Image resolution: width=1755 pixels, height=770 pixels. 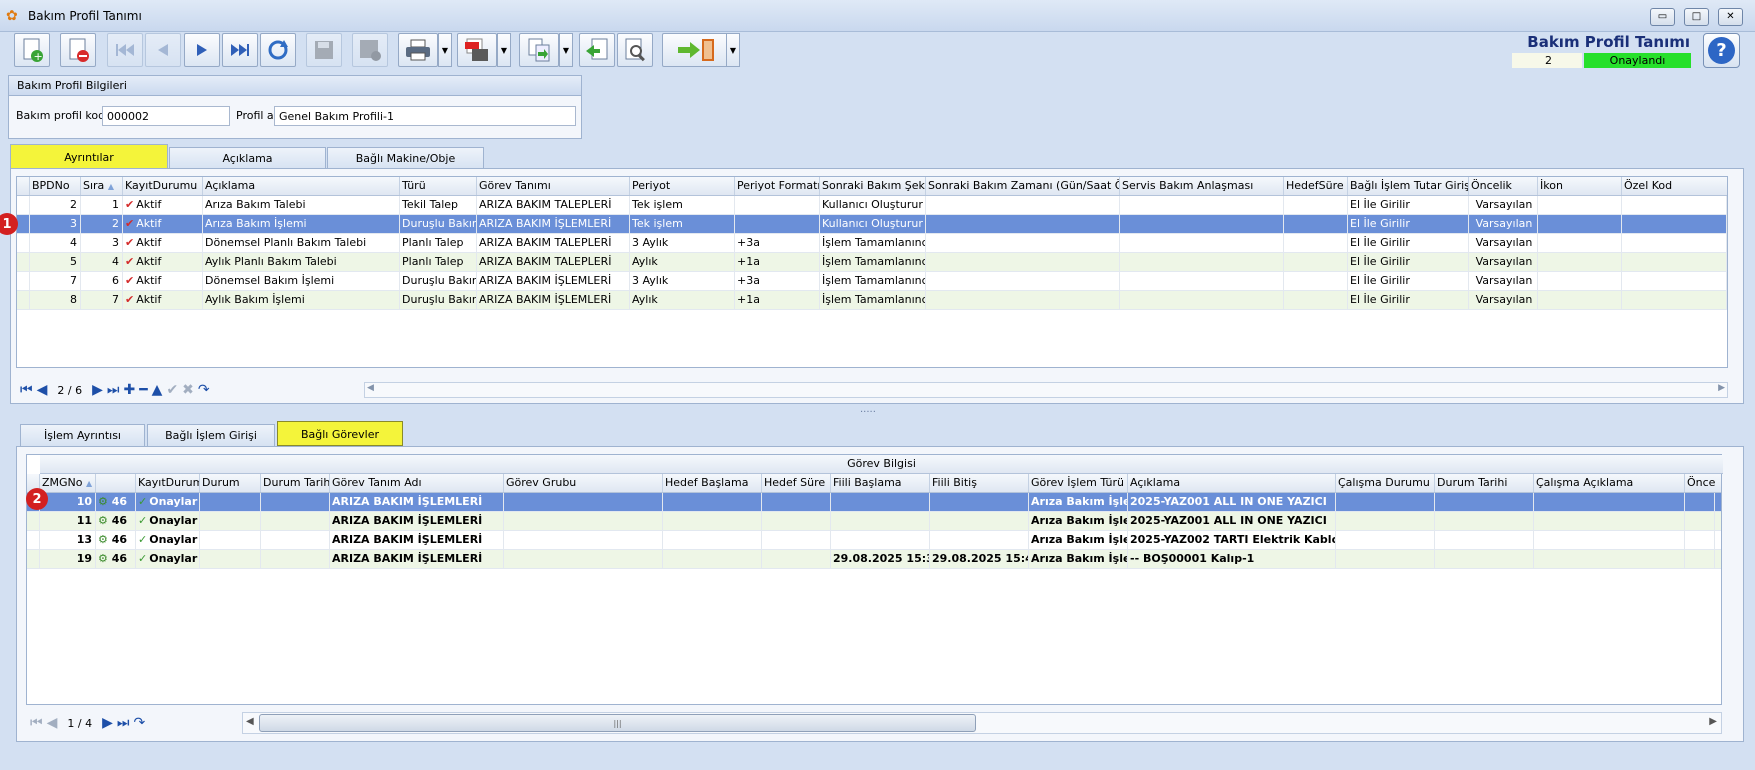 I want to click on pdf-export-dropdown: ▼, so click(x=504, y=50).